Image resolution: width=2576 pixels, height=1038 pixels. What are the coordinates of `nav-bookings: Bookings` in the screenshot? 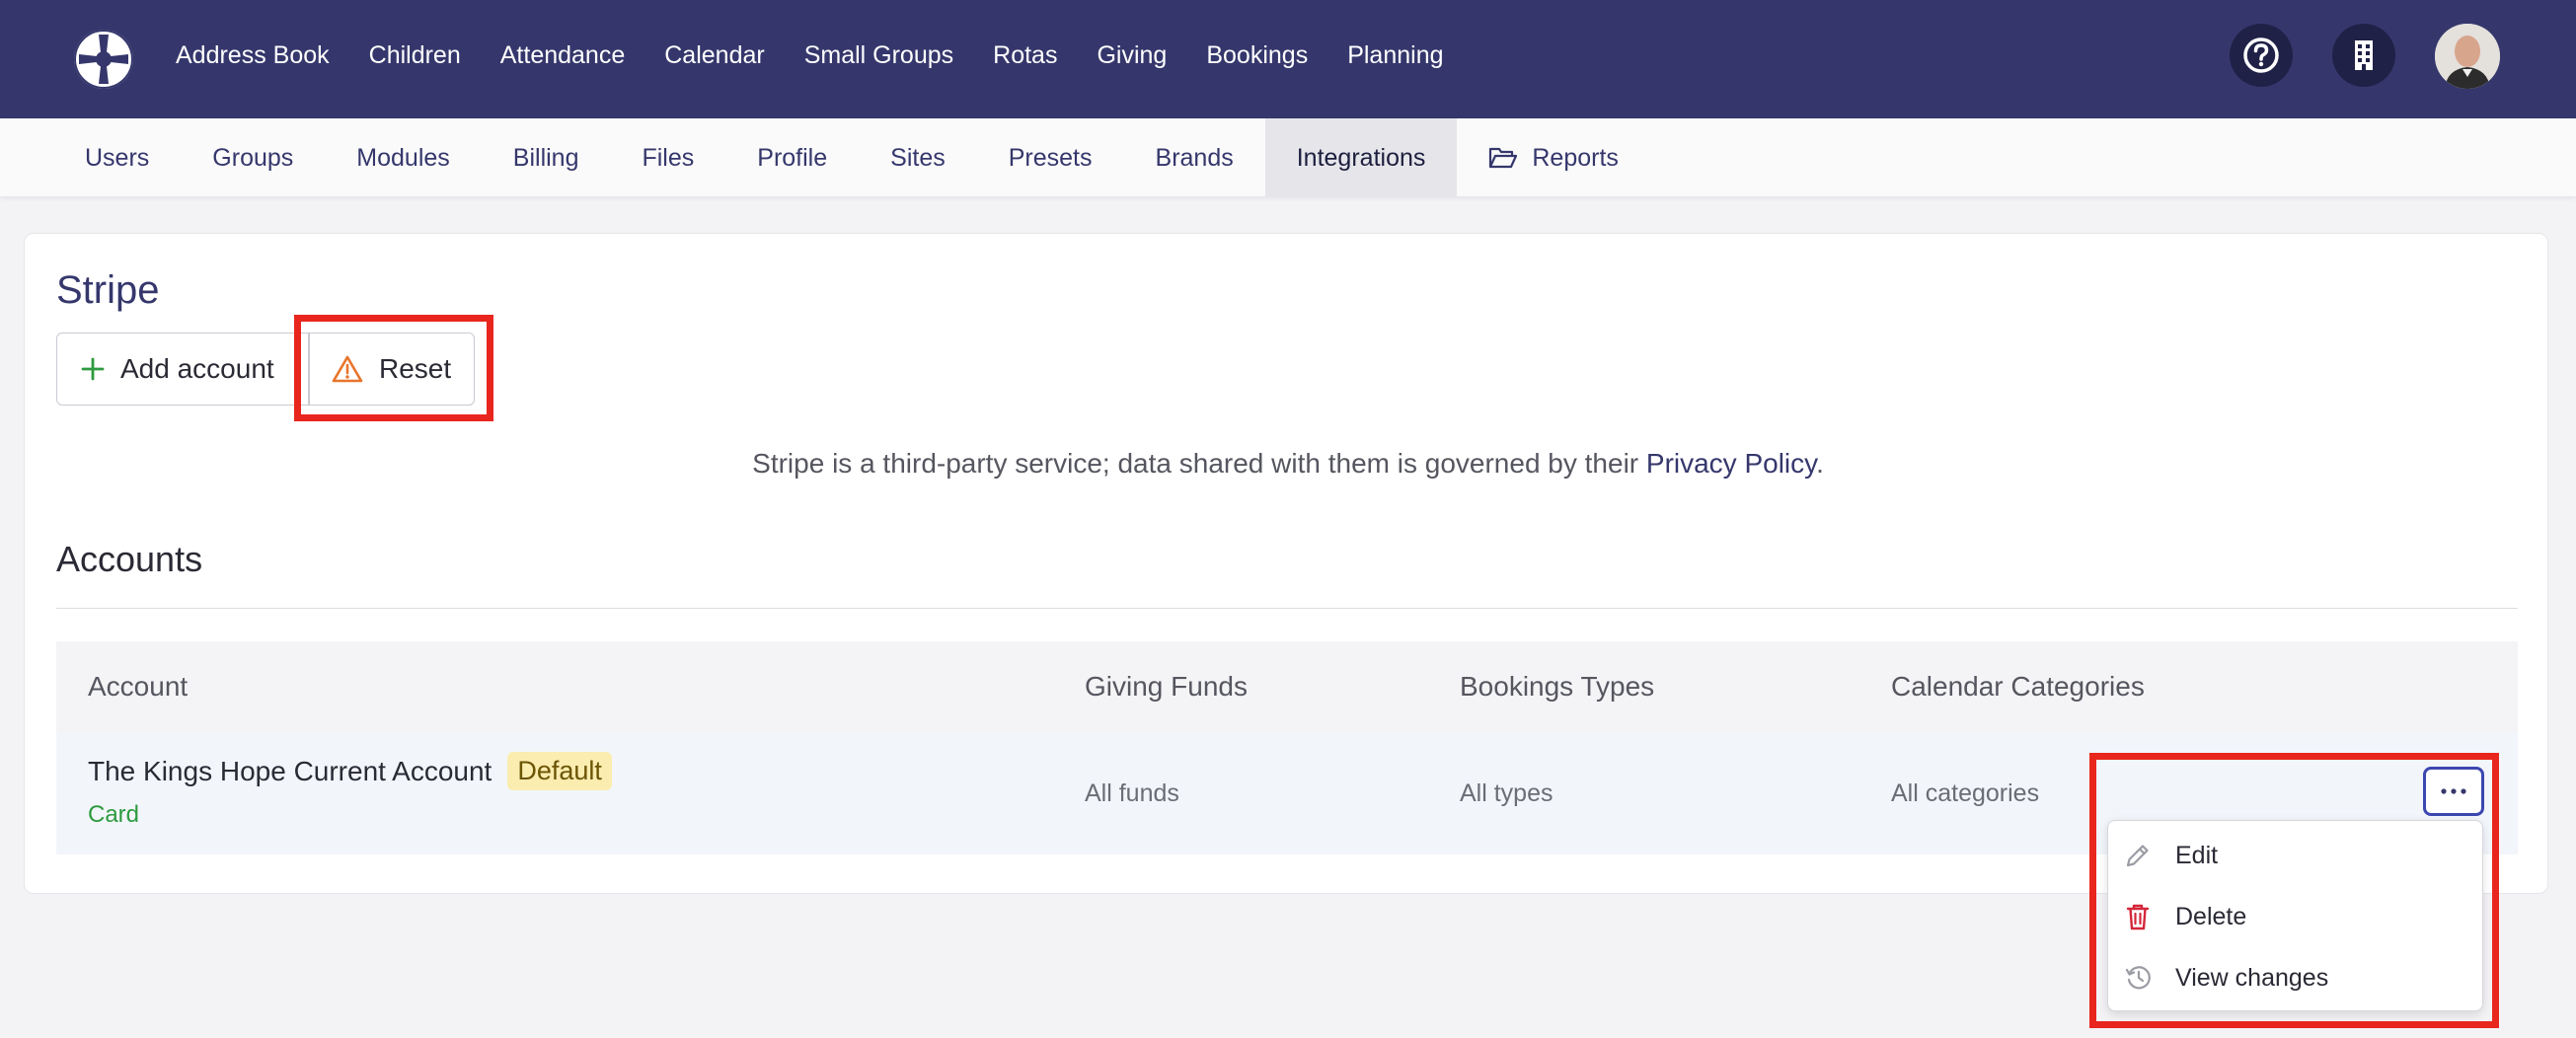 It's located at (1257, 55).